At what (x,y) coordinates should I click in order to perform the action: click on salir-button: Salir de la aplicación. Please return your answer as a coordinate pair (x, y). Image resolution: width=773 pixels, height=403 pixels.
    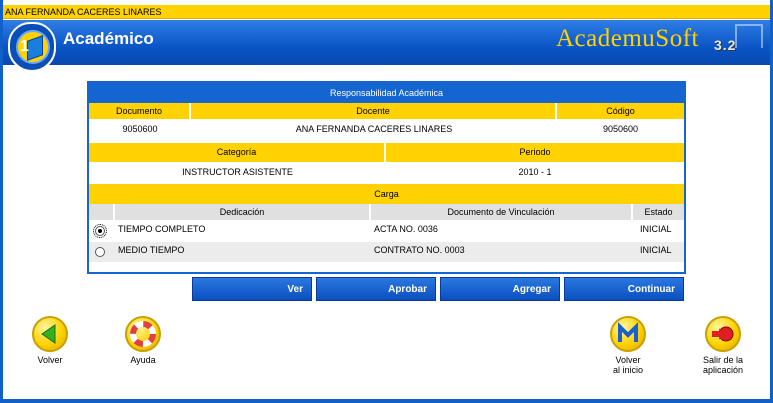
    Looking at the image, I should click on (723, 345).